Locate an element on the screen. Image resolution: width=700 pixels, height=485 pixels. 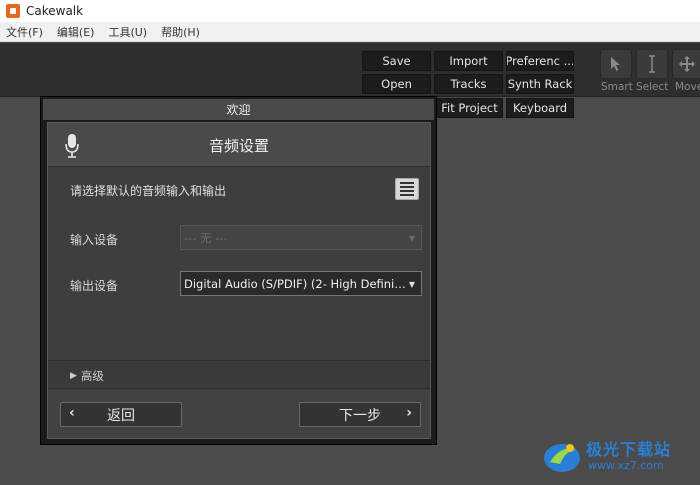
select-tool-label: Select is located at coordinates (652, 87).